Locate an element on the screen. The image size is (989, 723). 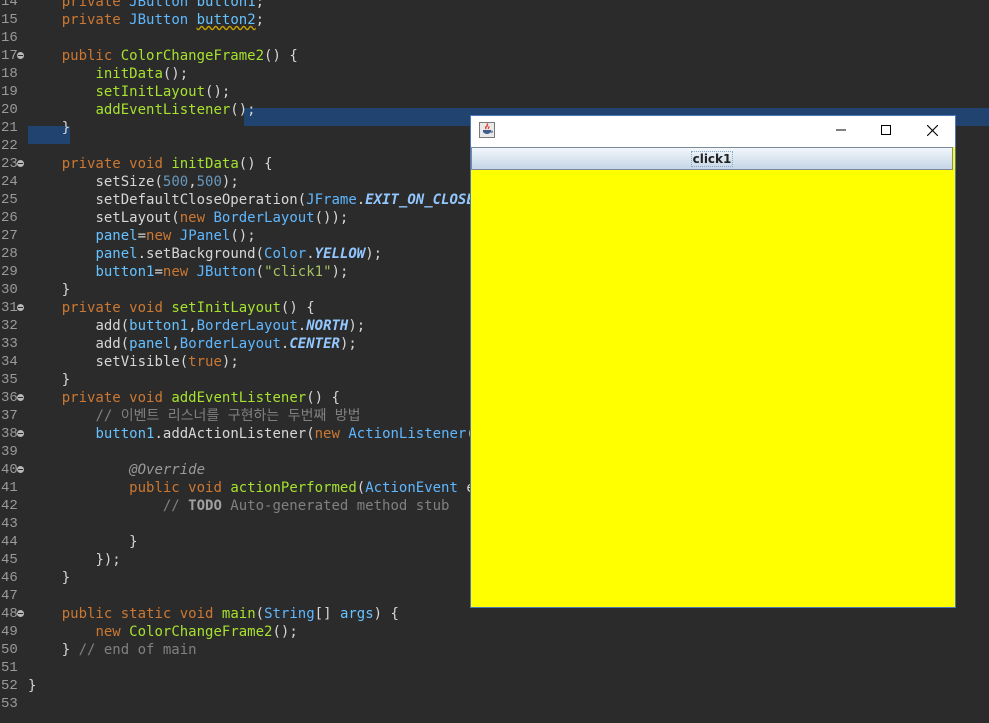
line-number: 22 is located at coordinates (9, 146).